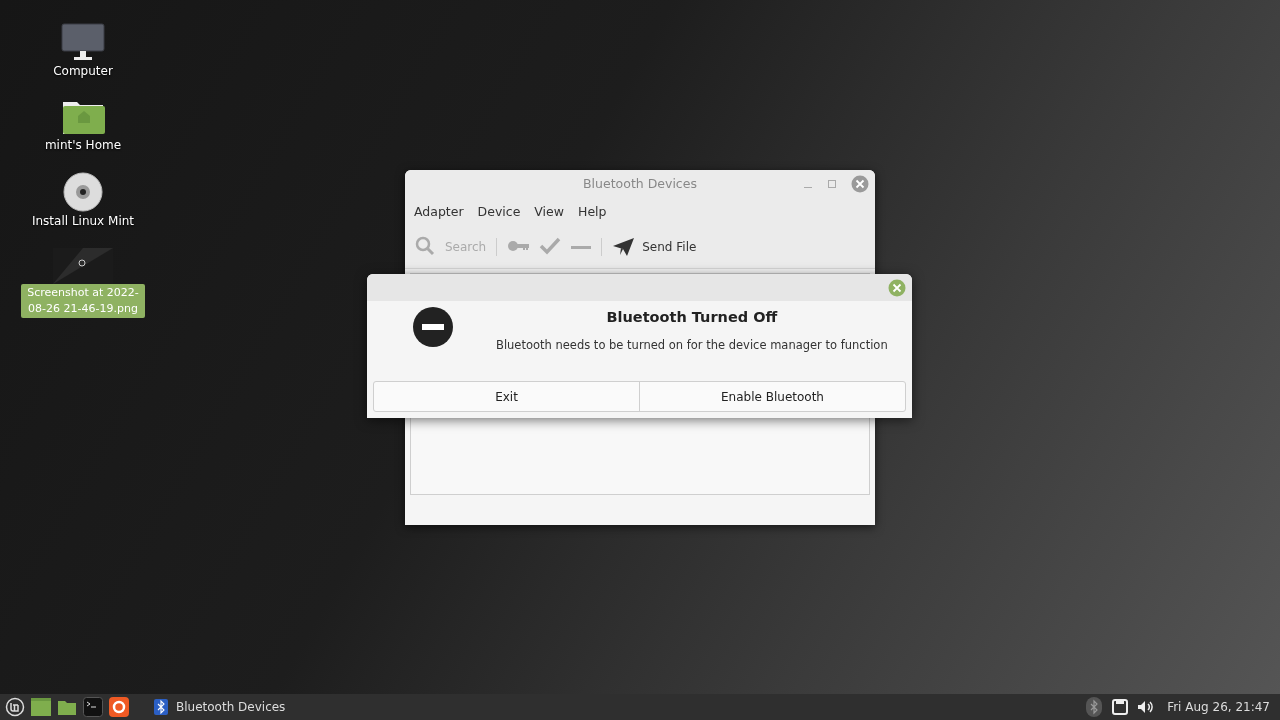 Image resolution: width=1280 pixels, height=720 pixels. Describe the element at coordinates (581, 247) in the screenshot. I see `minus-icon` at that location.